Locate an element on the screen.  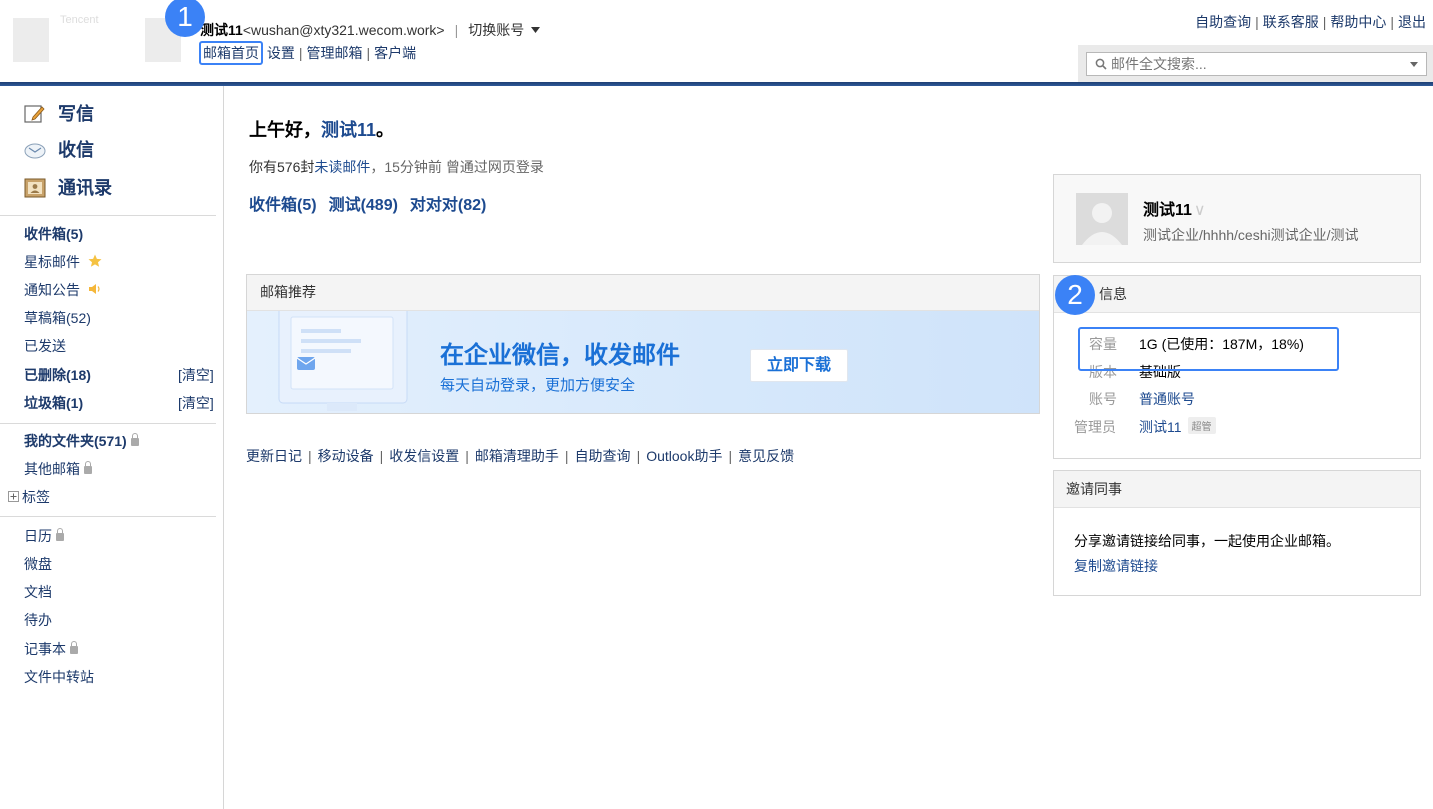
info-panel-title: 信息 is located at coordinates (1237, 294).